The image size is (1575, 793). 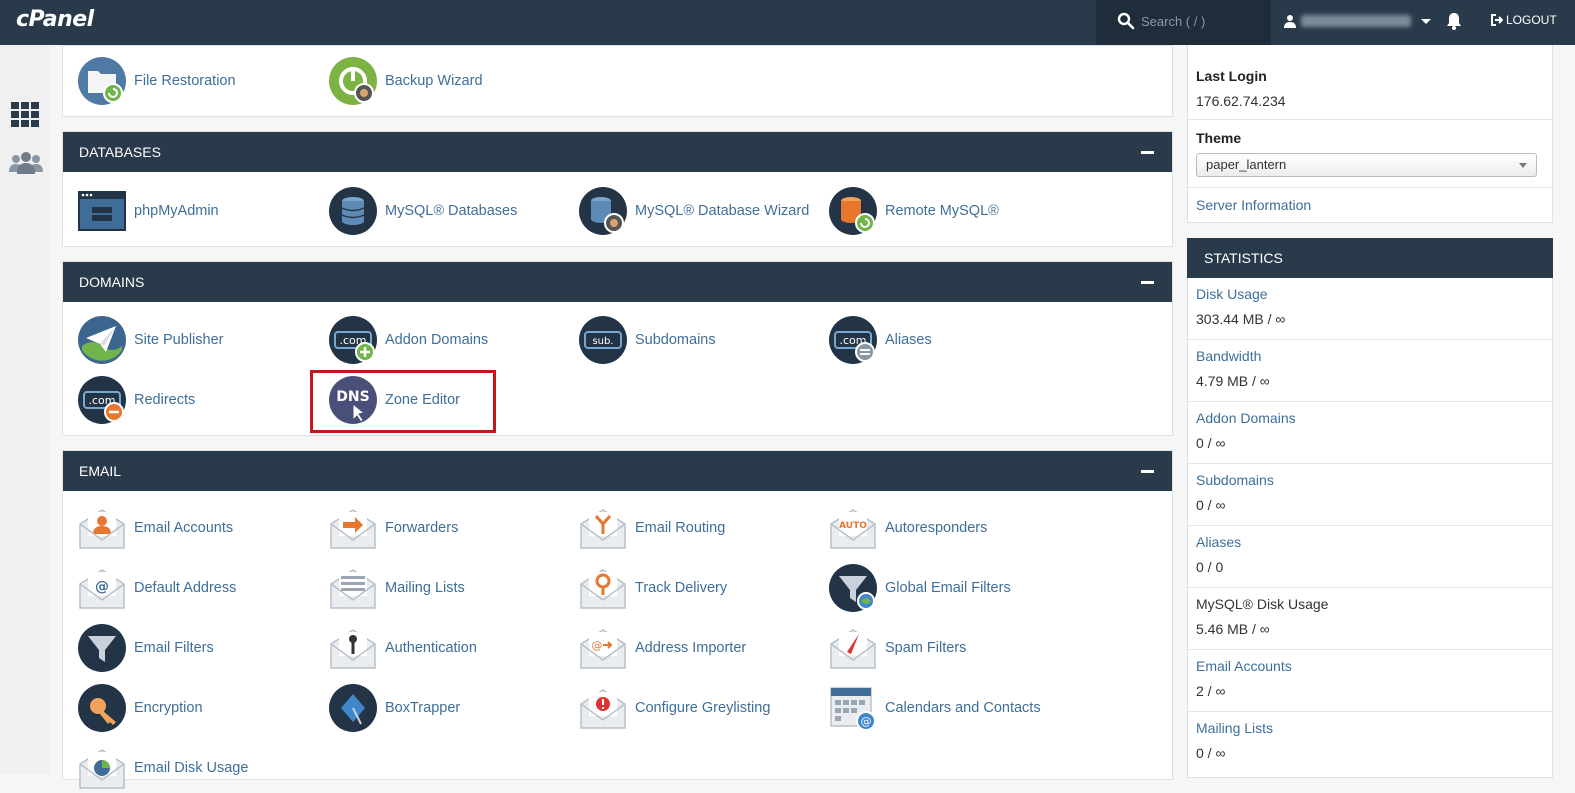 I want to click on apps-grid-icon, so click(x=25, y=115).